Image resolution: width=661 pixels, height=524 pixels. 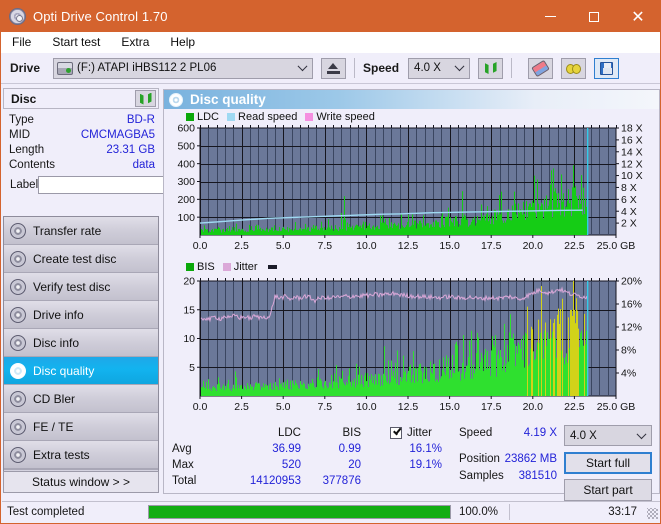 What do you see at coordinates (419, 433) in the screenshot?
I see `jitter-label: Jitter` at bounding box center [419, 433].